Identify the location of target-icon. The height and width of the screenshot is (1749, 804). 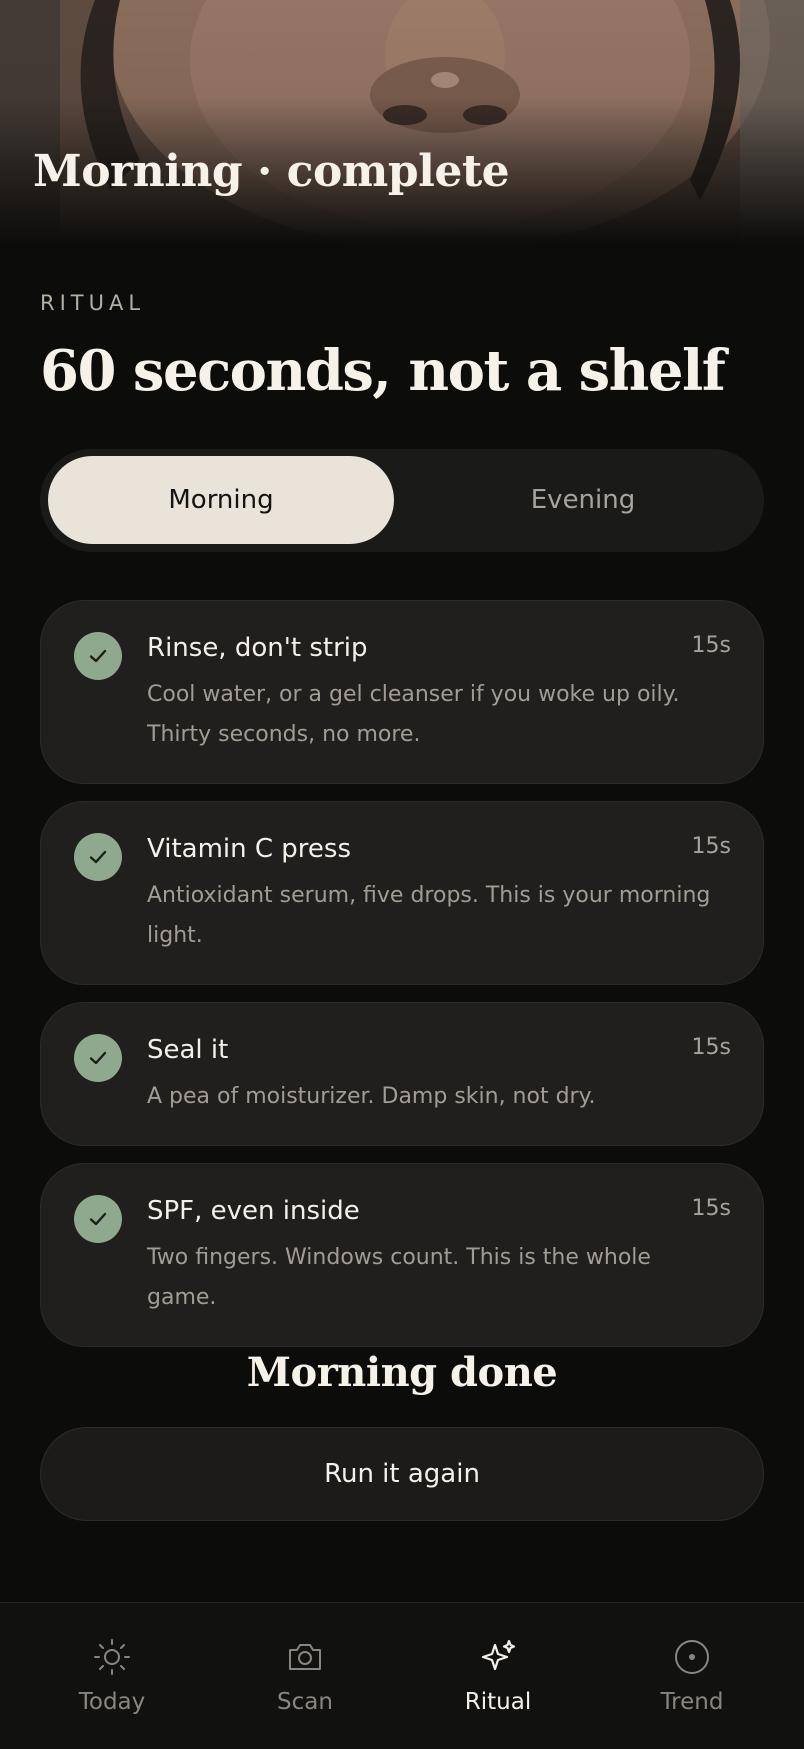
(692, 1657).